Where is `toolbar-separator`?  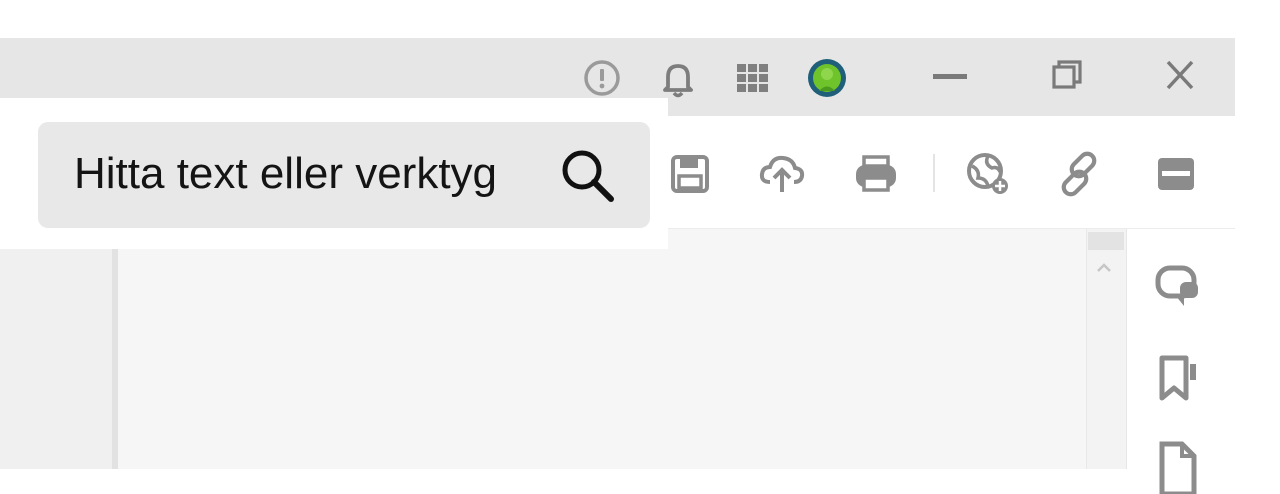 toolbar-separator is located at coordinates (934, 173).